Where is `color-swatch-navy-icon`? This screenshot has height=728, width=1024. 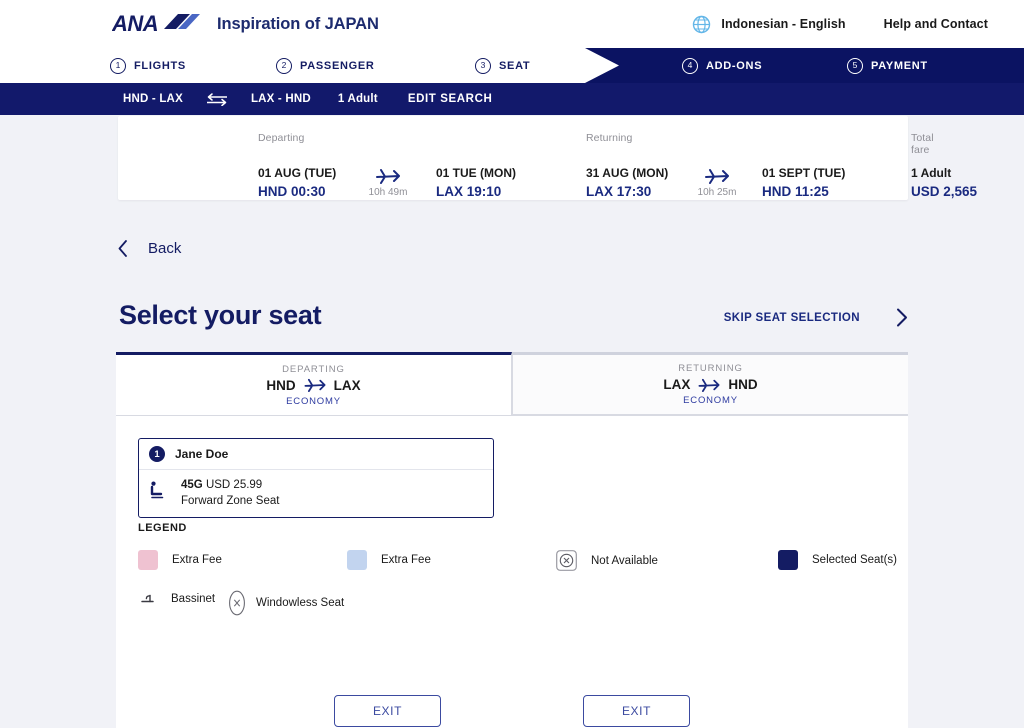 color-swatch-navy-icon is located at coordinates (788, 560).